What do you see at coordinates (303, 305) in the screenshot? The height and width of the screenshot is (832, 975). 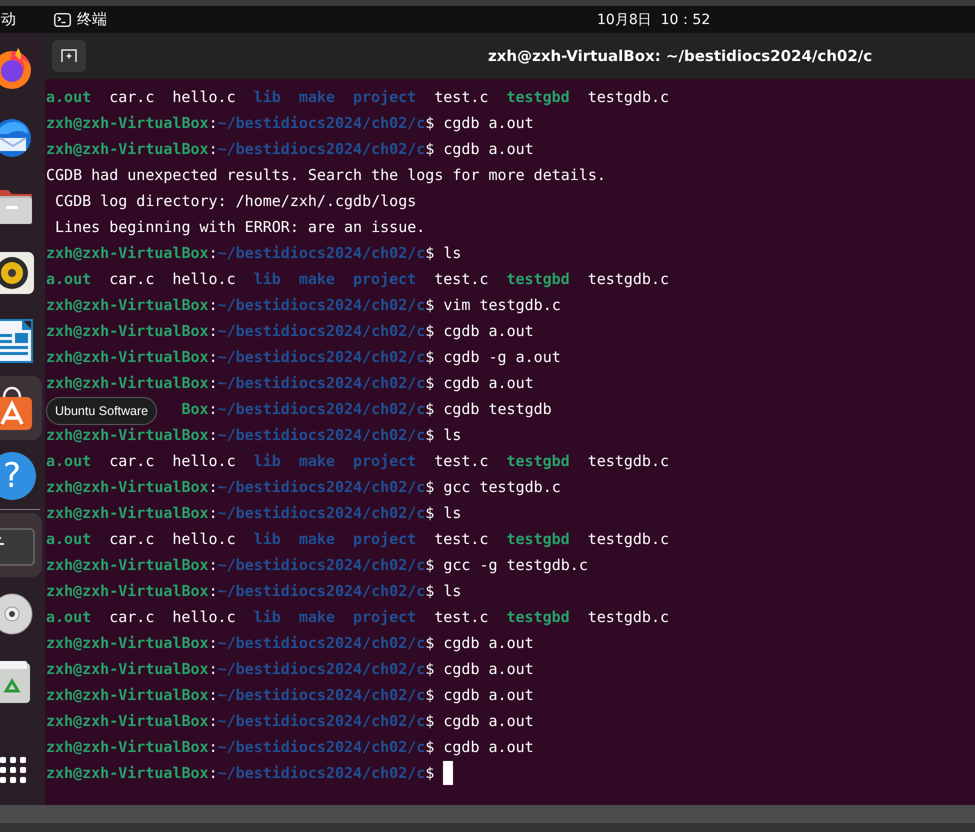 I see `terminal-line: zxh@zxh-VirtualBox:~/bestidiocs2024/ch02/c$ vim testgdb.c` at bounding box center [303, 305].